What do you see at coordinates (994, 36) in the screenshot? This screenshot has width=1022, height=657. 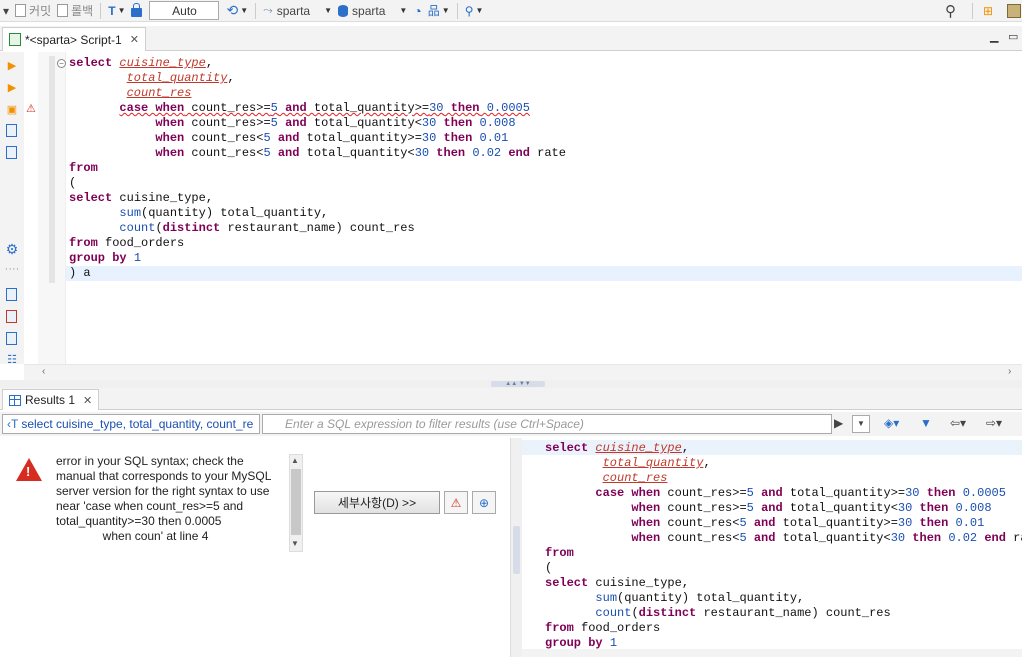 I see `minimize-icon: ▁` at bounding box center [994, 36].